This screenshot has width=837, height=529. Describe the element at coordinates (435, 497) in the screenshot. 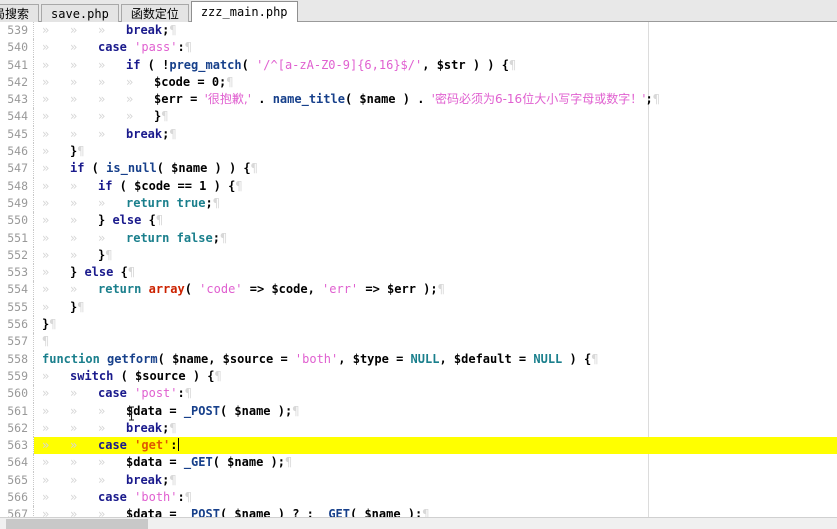

I see `code-text: »» case 'both':¶` at that location.